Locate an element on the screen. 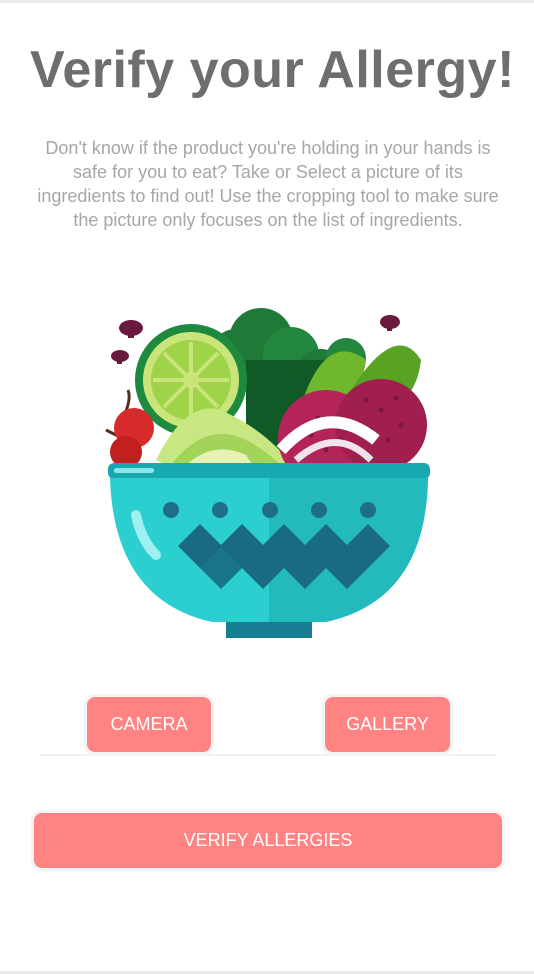 The height and width of the screenshot is (974, 534). page-title: Verify your Allergy! is located at coordinates (272, 70).